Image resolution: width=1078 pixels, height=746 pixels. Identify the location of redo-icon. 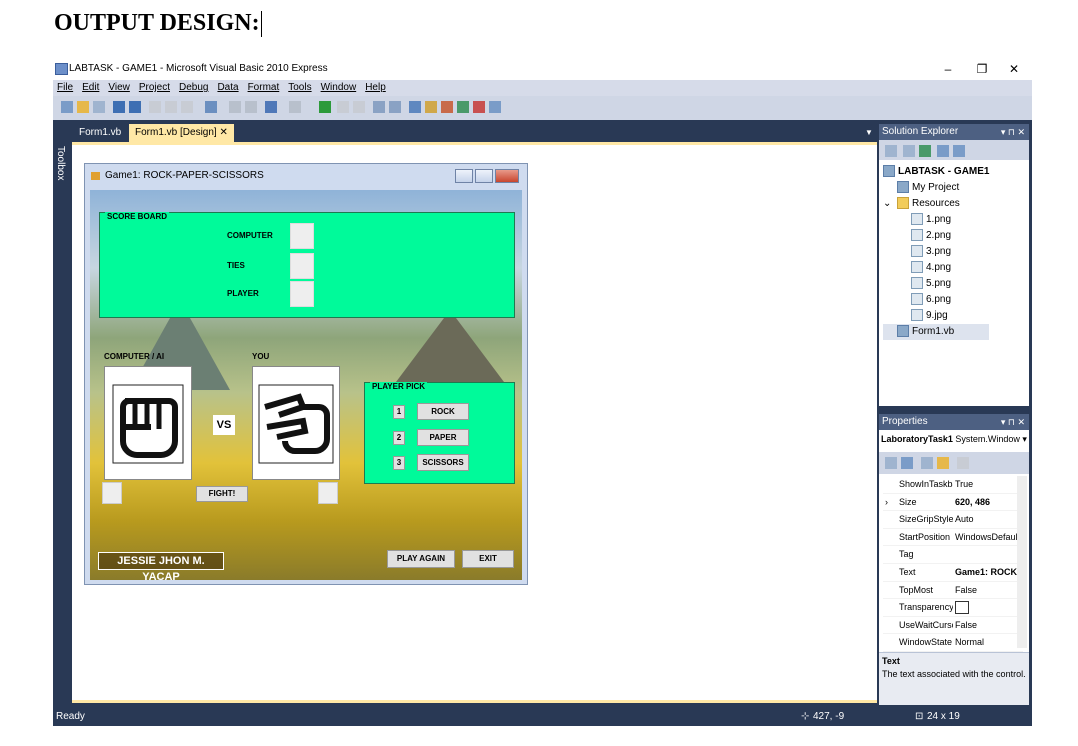
(295, 107).